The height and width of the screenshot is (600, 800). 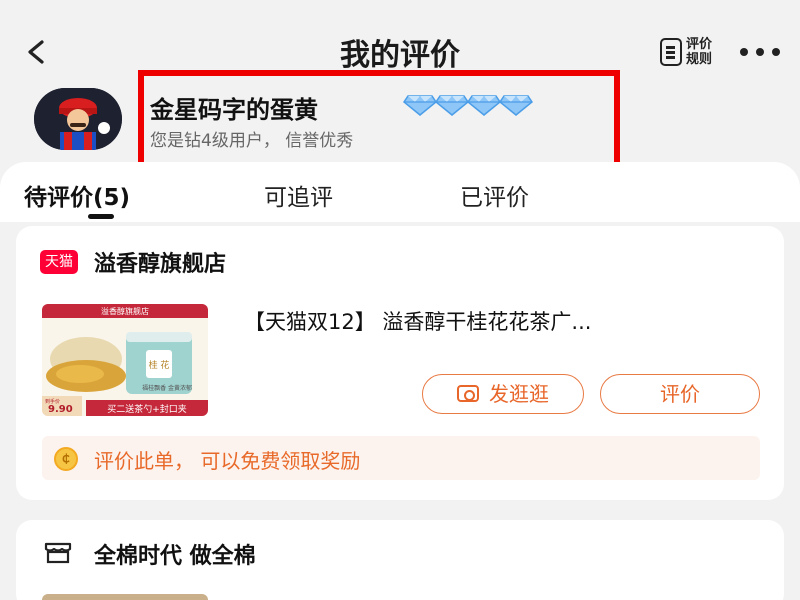 What do you see at coordinates (60, 409) in the screenshot?
I see `price-text: 9.90` at bounding box center [60, 409].